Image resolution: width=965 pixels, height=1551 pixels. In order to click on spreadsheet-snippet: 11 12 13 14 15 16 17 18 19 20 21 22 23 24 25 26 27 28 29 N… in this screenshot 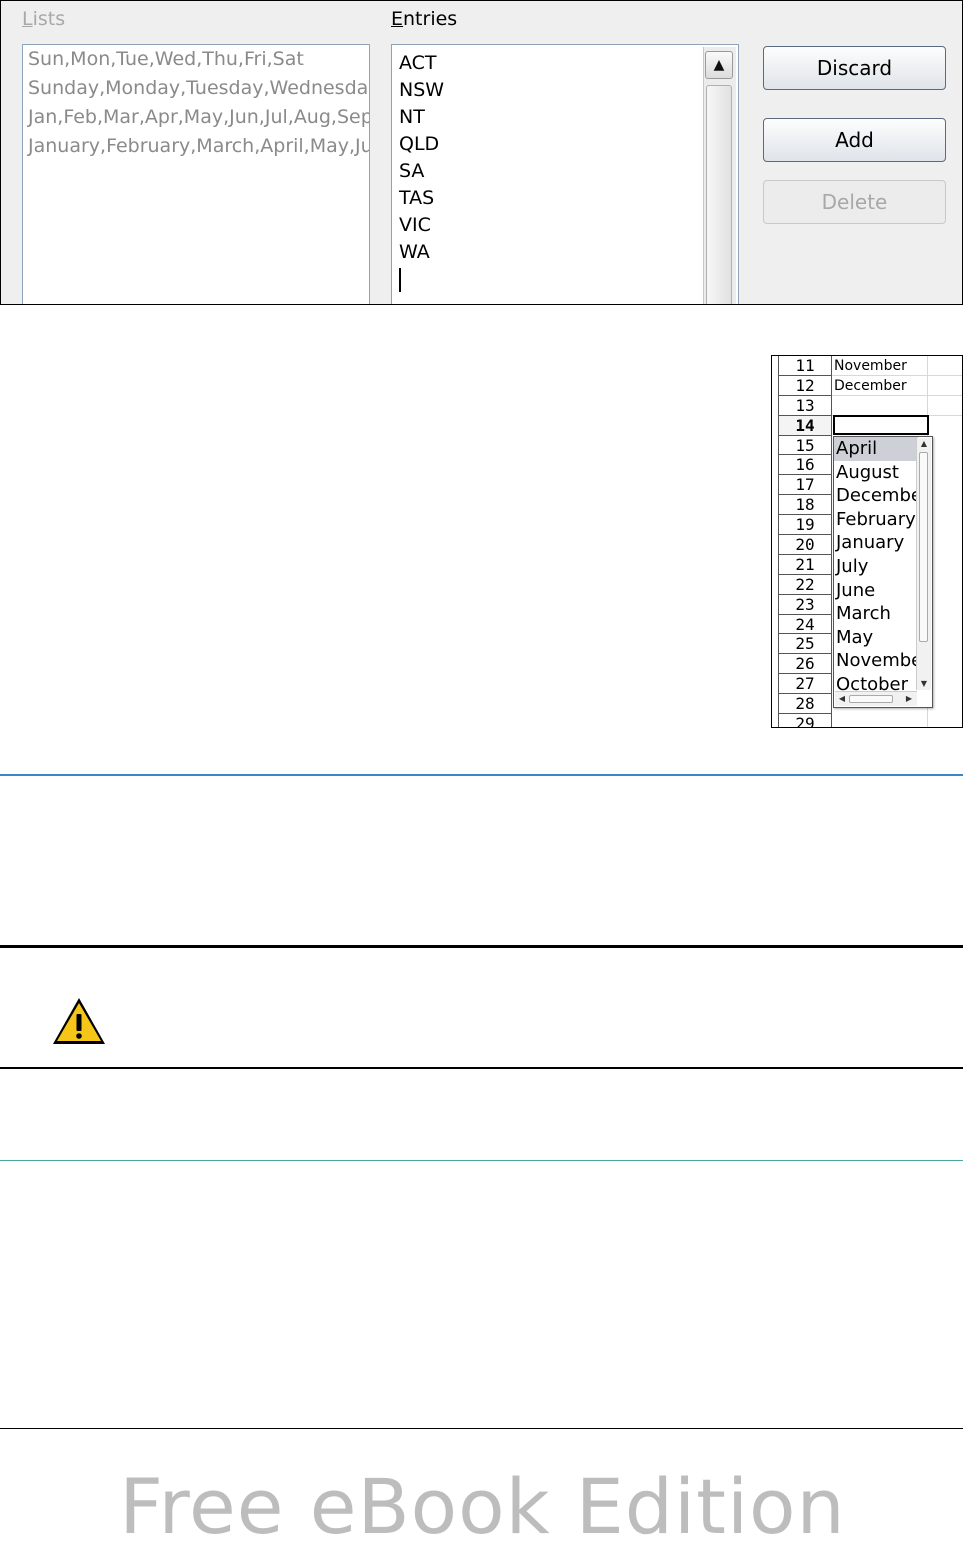, I will do `click(867, 541)`.